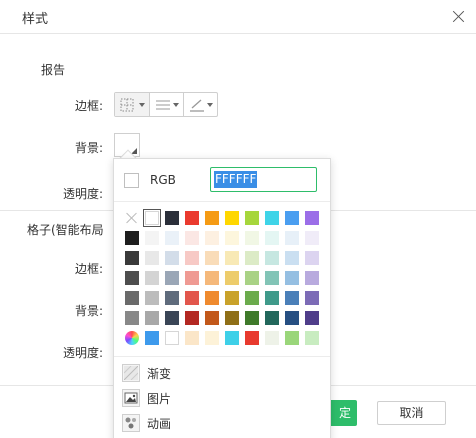 This screenshot has width=476, height=438. I want to click on report-background-label: 背景:, so click(88, 148).